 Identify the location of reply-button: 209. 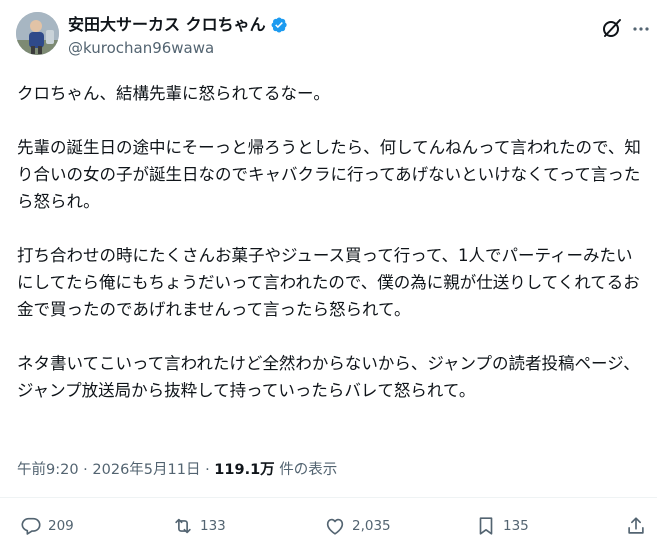
(47, 526).